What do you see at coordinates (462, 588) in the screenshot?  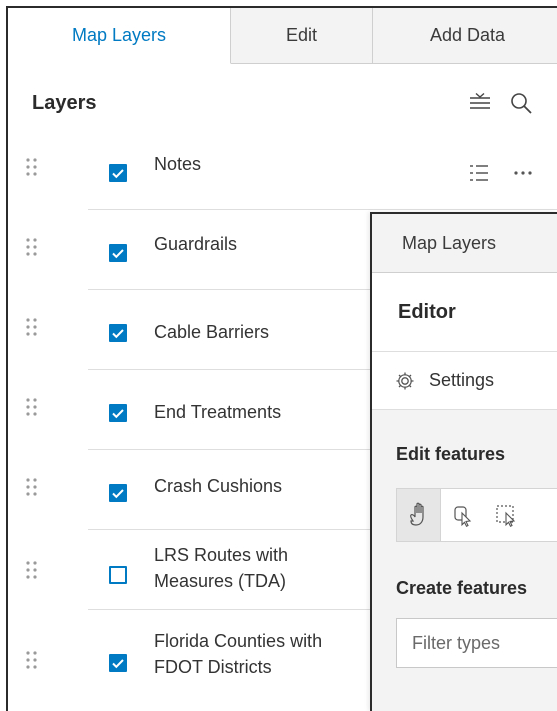 I see `create-features-title: Create features` at bounding box center [462, 588].